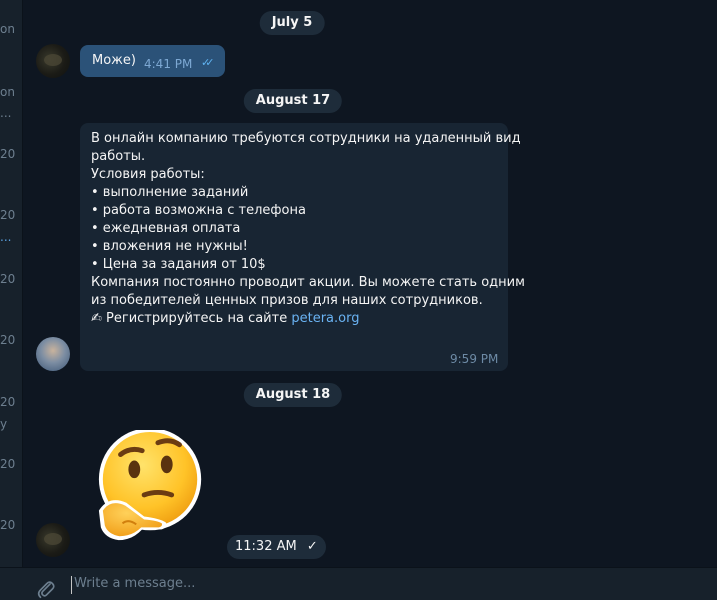 The image size is (717, 600). Describe the element at coordinates (474, 359) in the screenshot. I see `message-time: 9:59 PM` at that location.